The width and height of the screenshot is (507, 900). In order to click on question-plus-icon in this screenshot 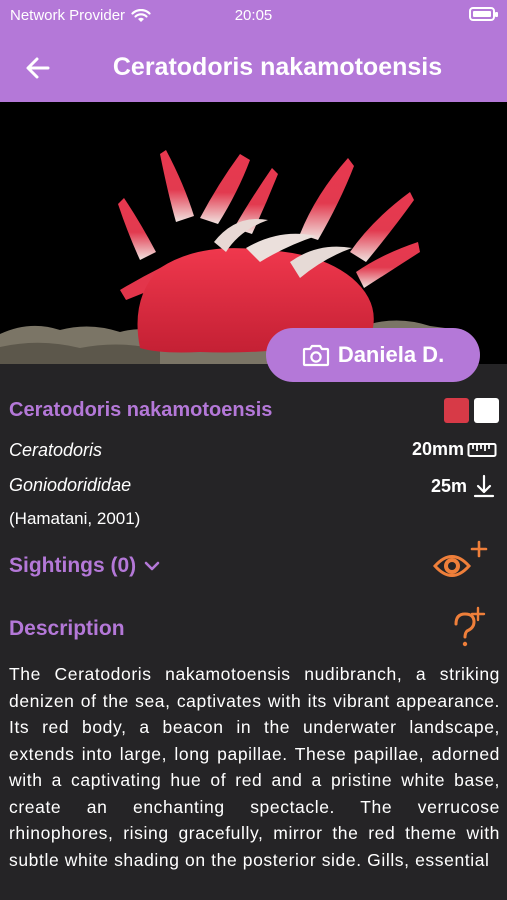, I will do `click(470, 626)`.